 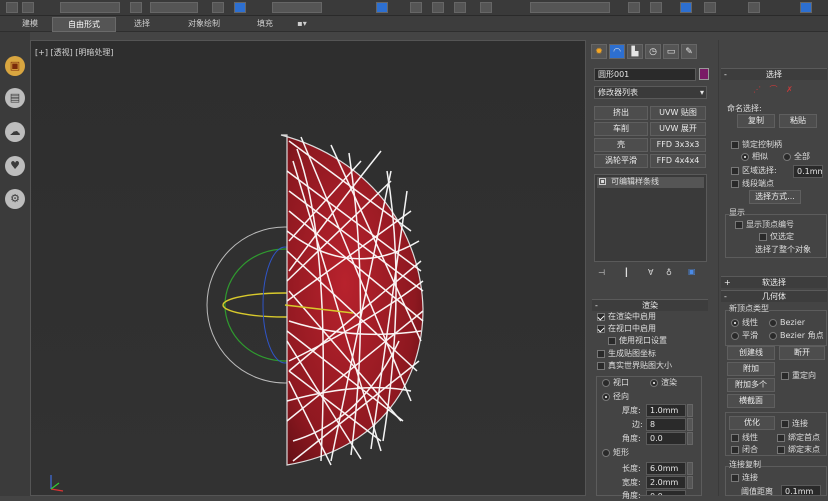 What do you see at coordinates (606, 453) in the screenshot?
I see `rectangular-radio` at bounding box center [606, 453].